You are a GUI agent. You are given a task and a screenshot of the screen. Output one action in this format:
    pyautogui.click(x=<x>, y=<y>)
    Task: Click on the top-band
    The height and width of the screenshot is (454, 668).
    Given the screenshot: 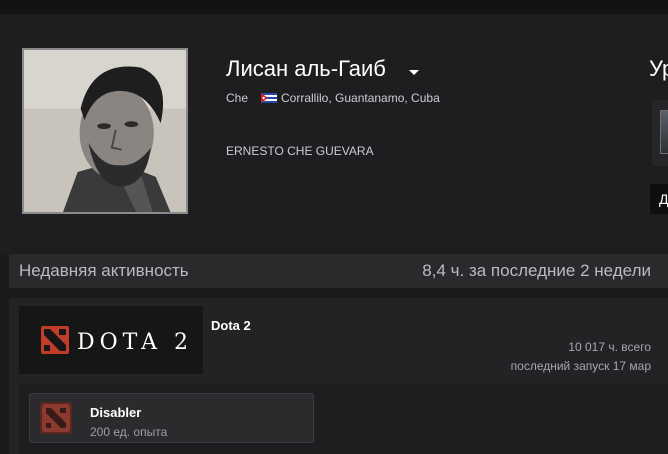 What is the action you would take?
    pyautogui.click(x=334, y=7)
    